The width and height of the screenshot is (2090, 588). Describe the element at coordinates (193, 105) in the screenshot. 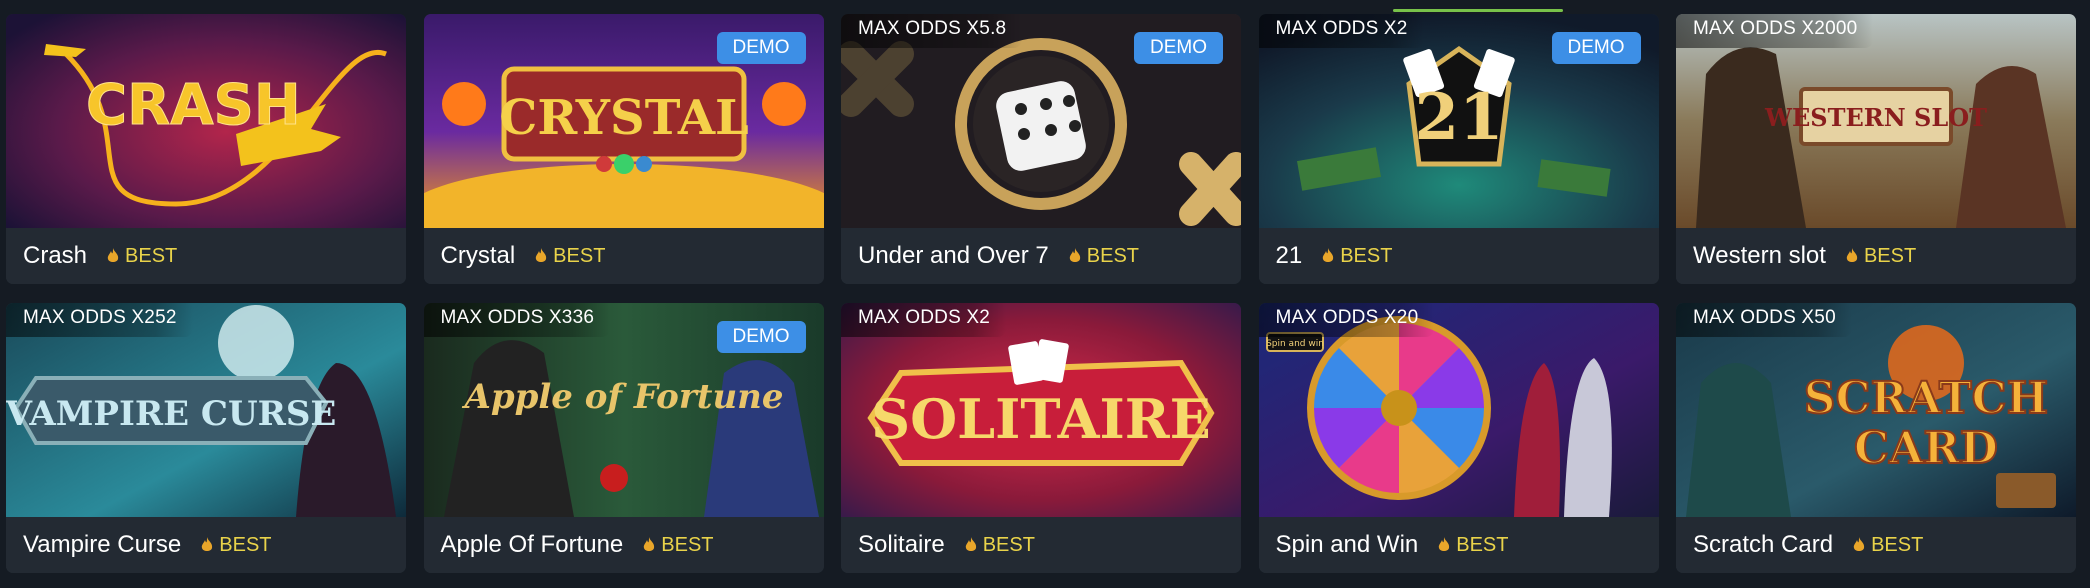

I see `svg-text: CRASH` at that location.